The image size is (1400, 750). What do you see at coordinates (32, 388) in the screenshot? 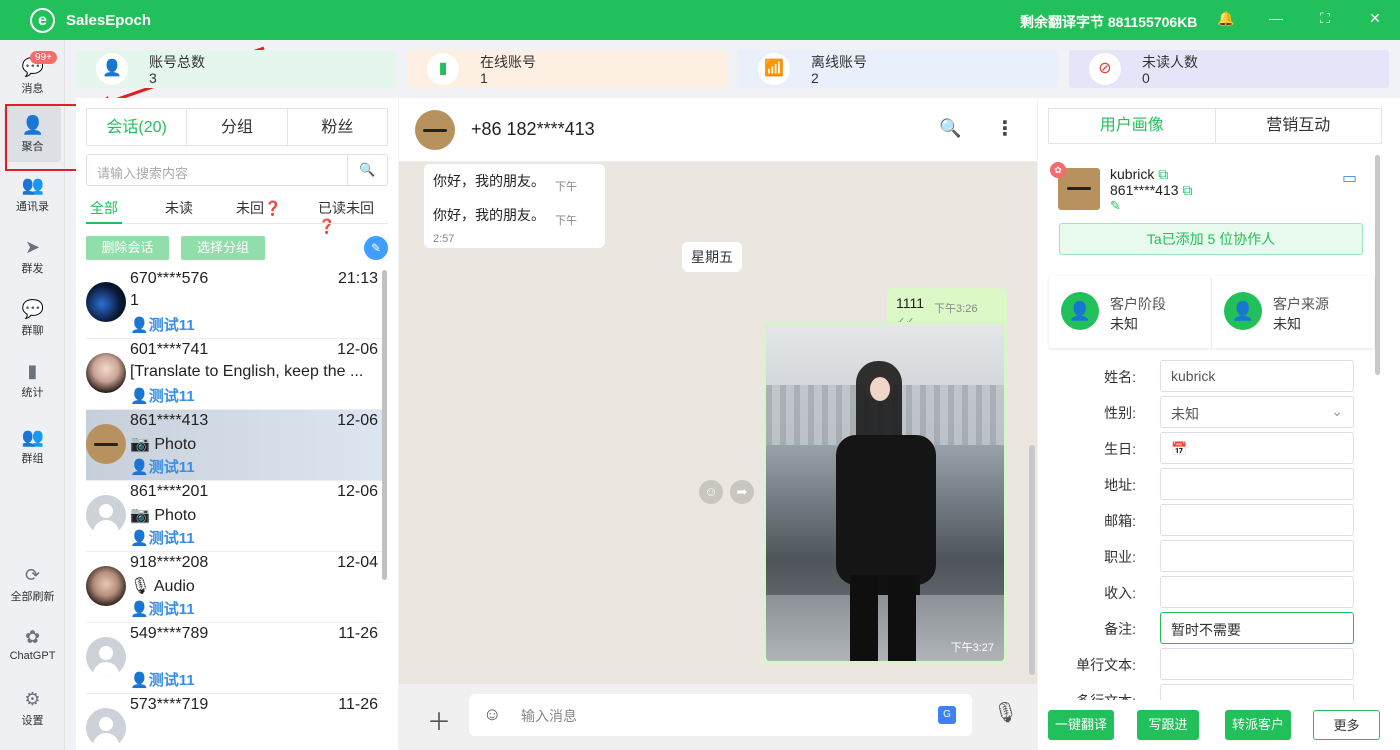
I see `nav-statistics: ▮ 统计` at bounding box center [32, 388].